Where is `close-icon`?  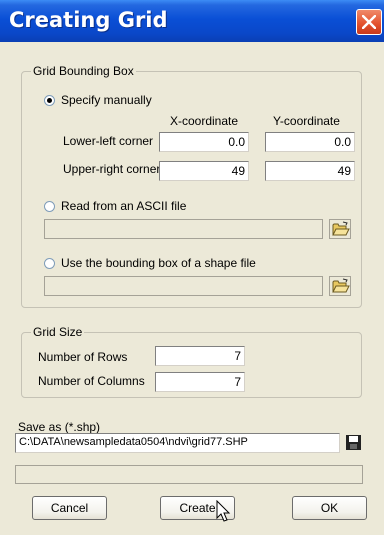 close-icon is located at coordinates (369, 22).